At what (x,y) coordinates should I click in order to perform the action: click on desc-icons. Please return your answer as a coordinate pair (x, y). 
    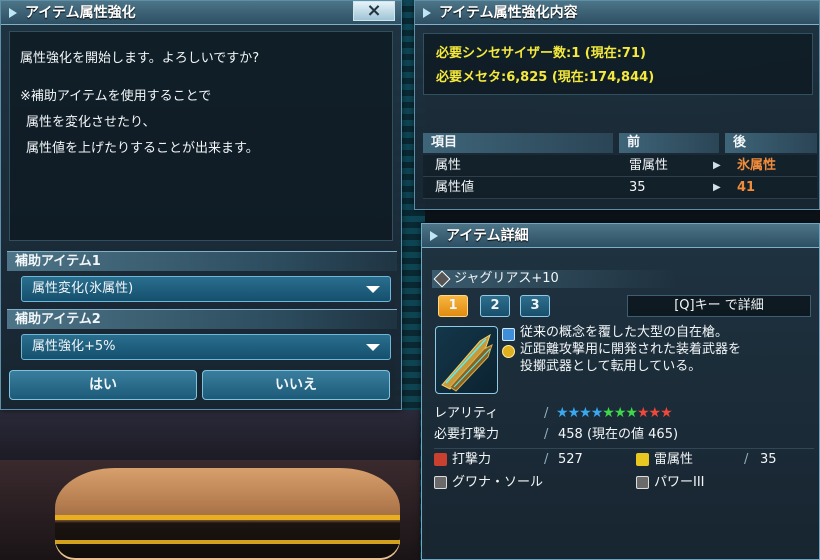
    Looking at the image, I should click on (509, 345).